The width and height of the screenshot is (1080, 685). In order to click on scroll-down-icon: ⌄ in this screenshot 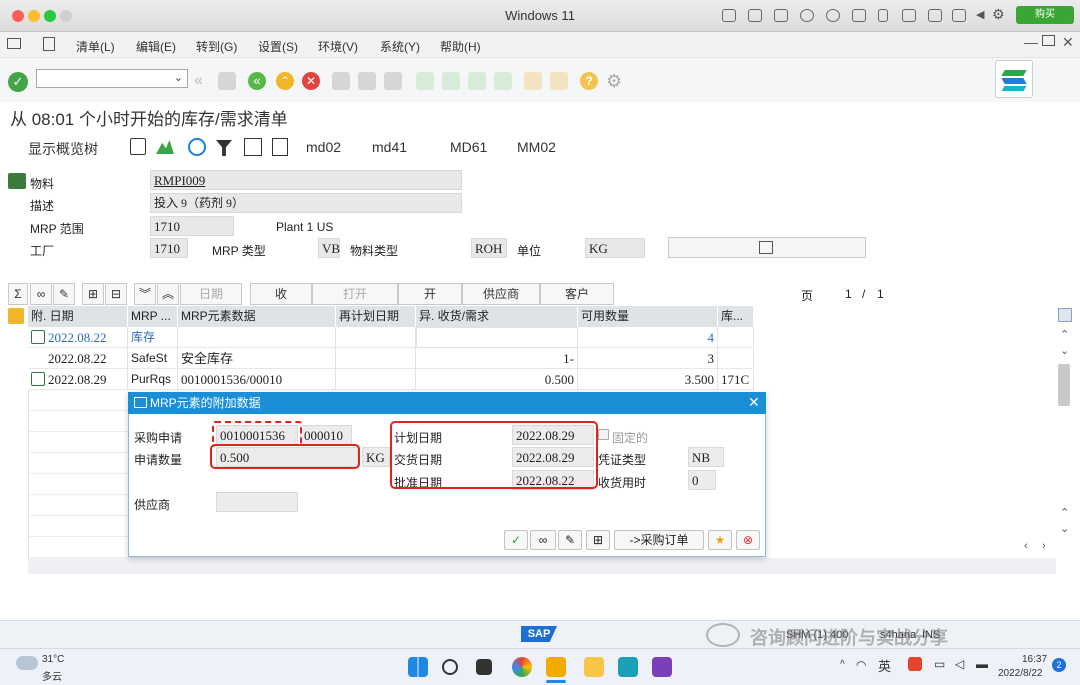, I will do `click(1064, 528)`.